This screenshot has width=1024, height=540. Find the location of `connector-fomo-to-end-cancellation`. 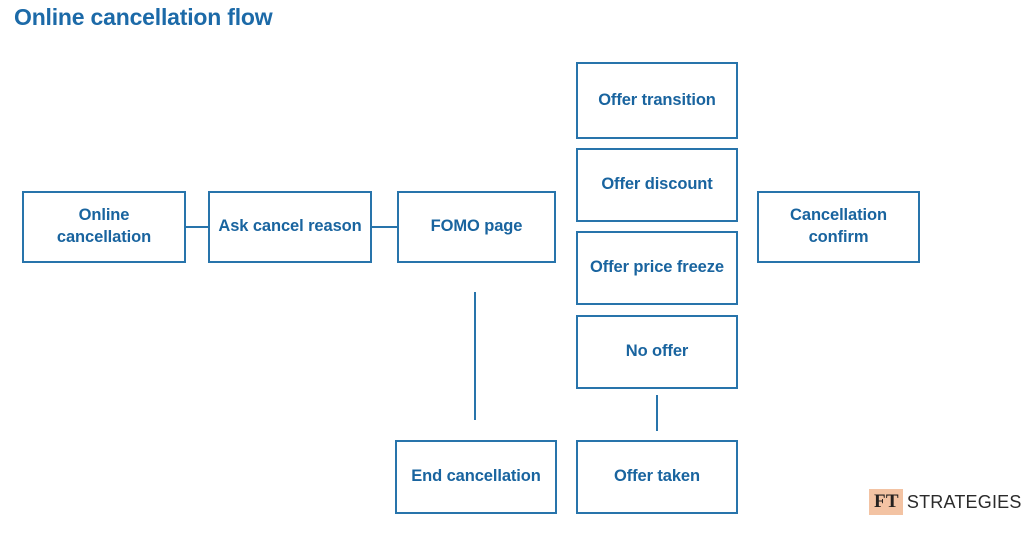

connector-fomo-to-end-cancellation is located at coordinates (475, 356).